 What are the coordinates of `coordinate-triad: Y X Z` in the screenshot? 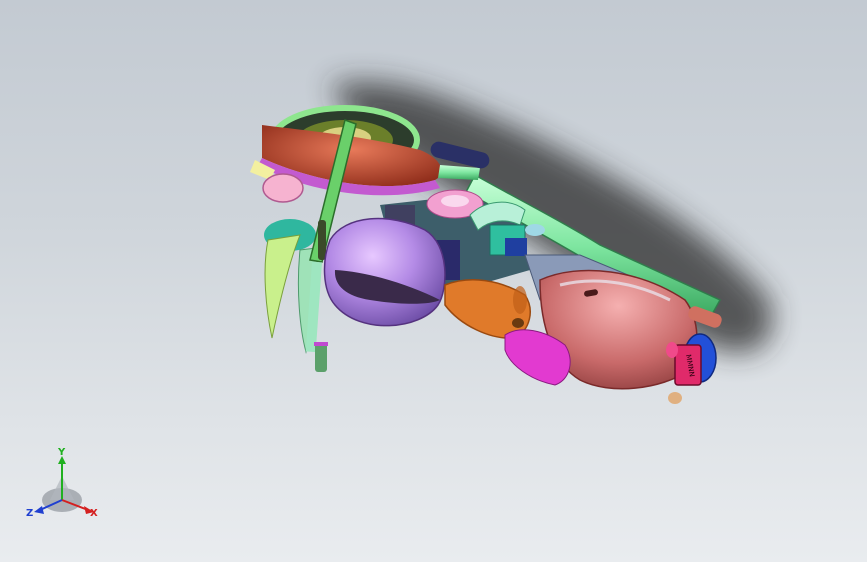 It's located at (67, 486).